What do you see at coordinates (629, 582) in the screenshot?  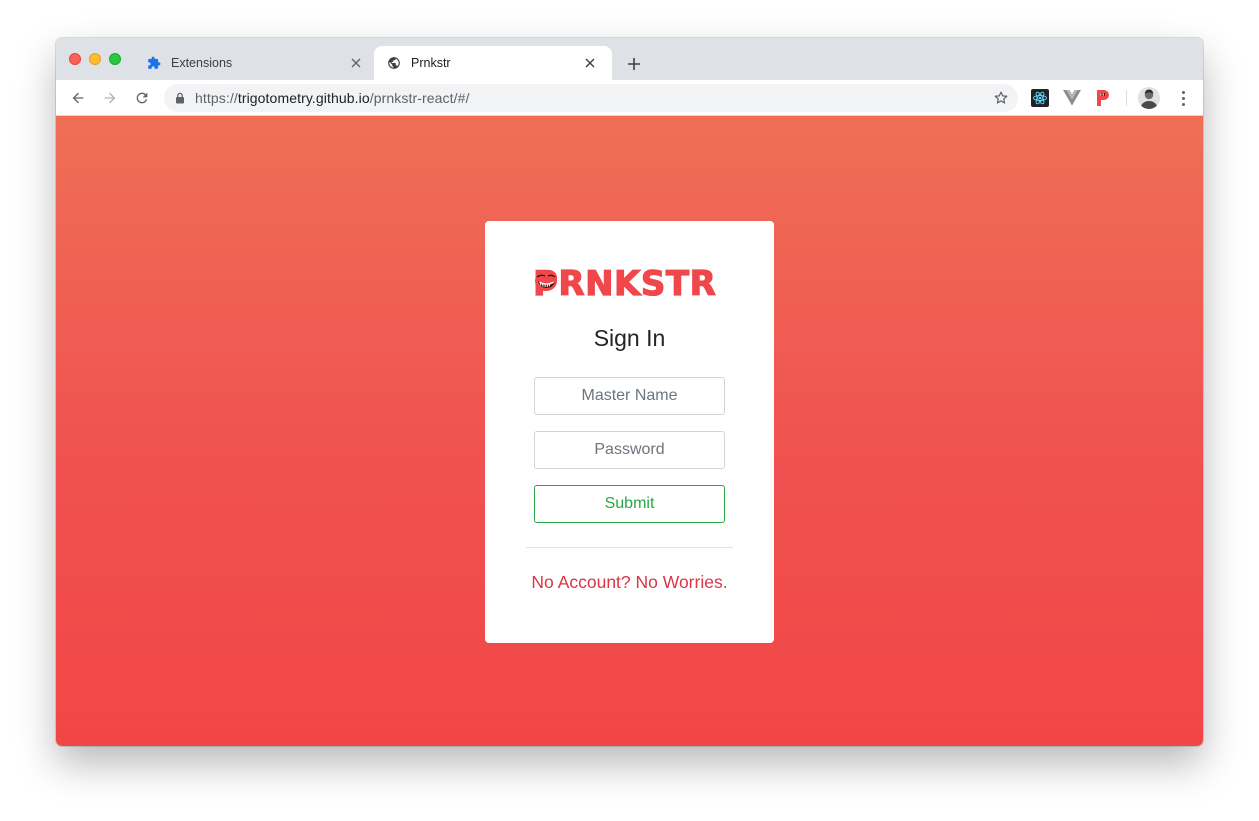 I see `signup-link: No Account? No Worries.` at bounding box center [629, 582].